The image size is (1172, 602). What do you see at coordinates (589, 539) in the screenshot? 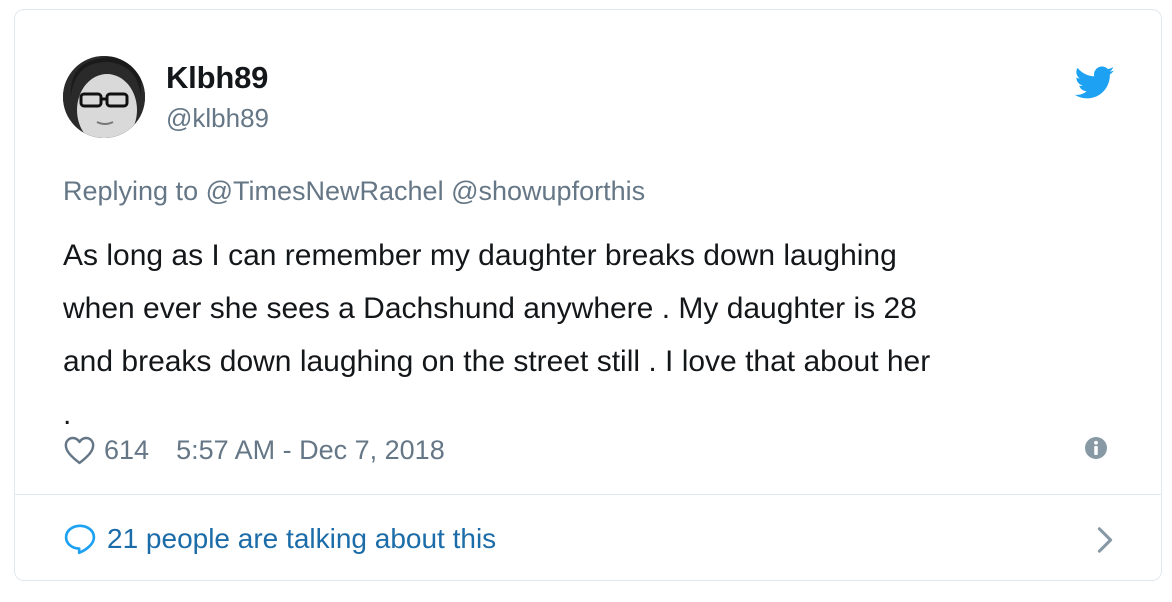
I see `conversation-link: 21 people are talking about this` at bounding box center [589, 539].